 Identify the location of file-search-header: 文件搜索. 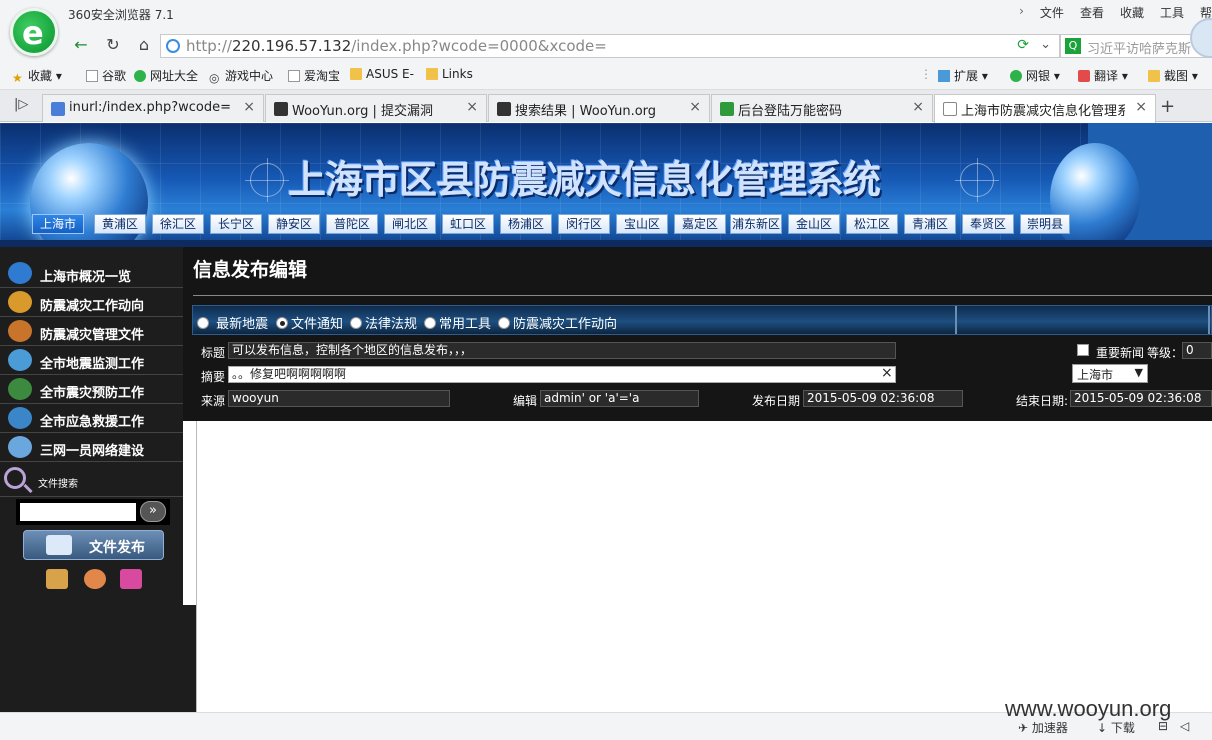
(91, 481).